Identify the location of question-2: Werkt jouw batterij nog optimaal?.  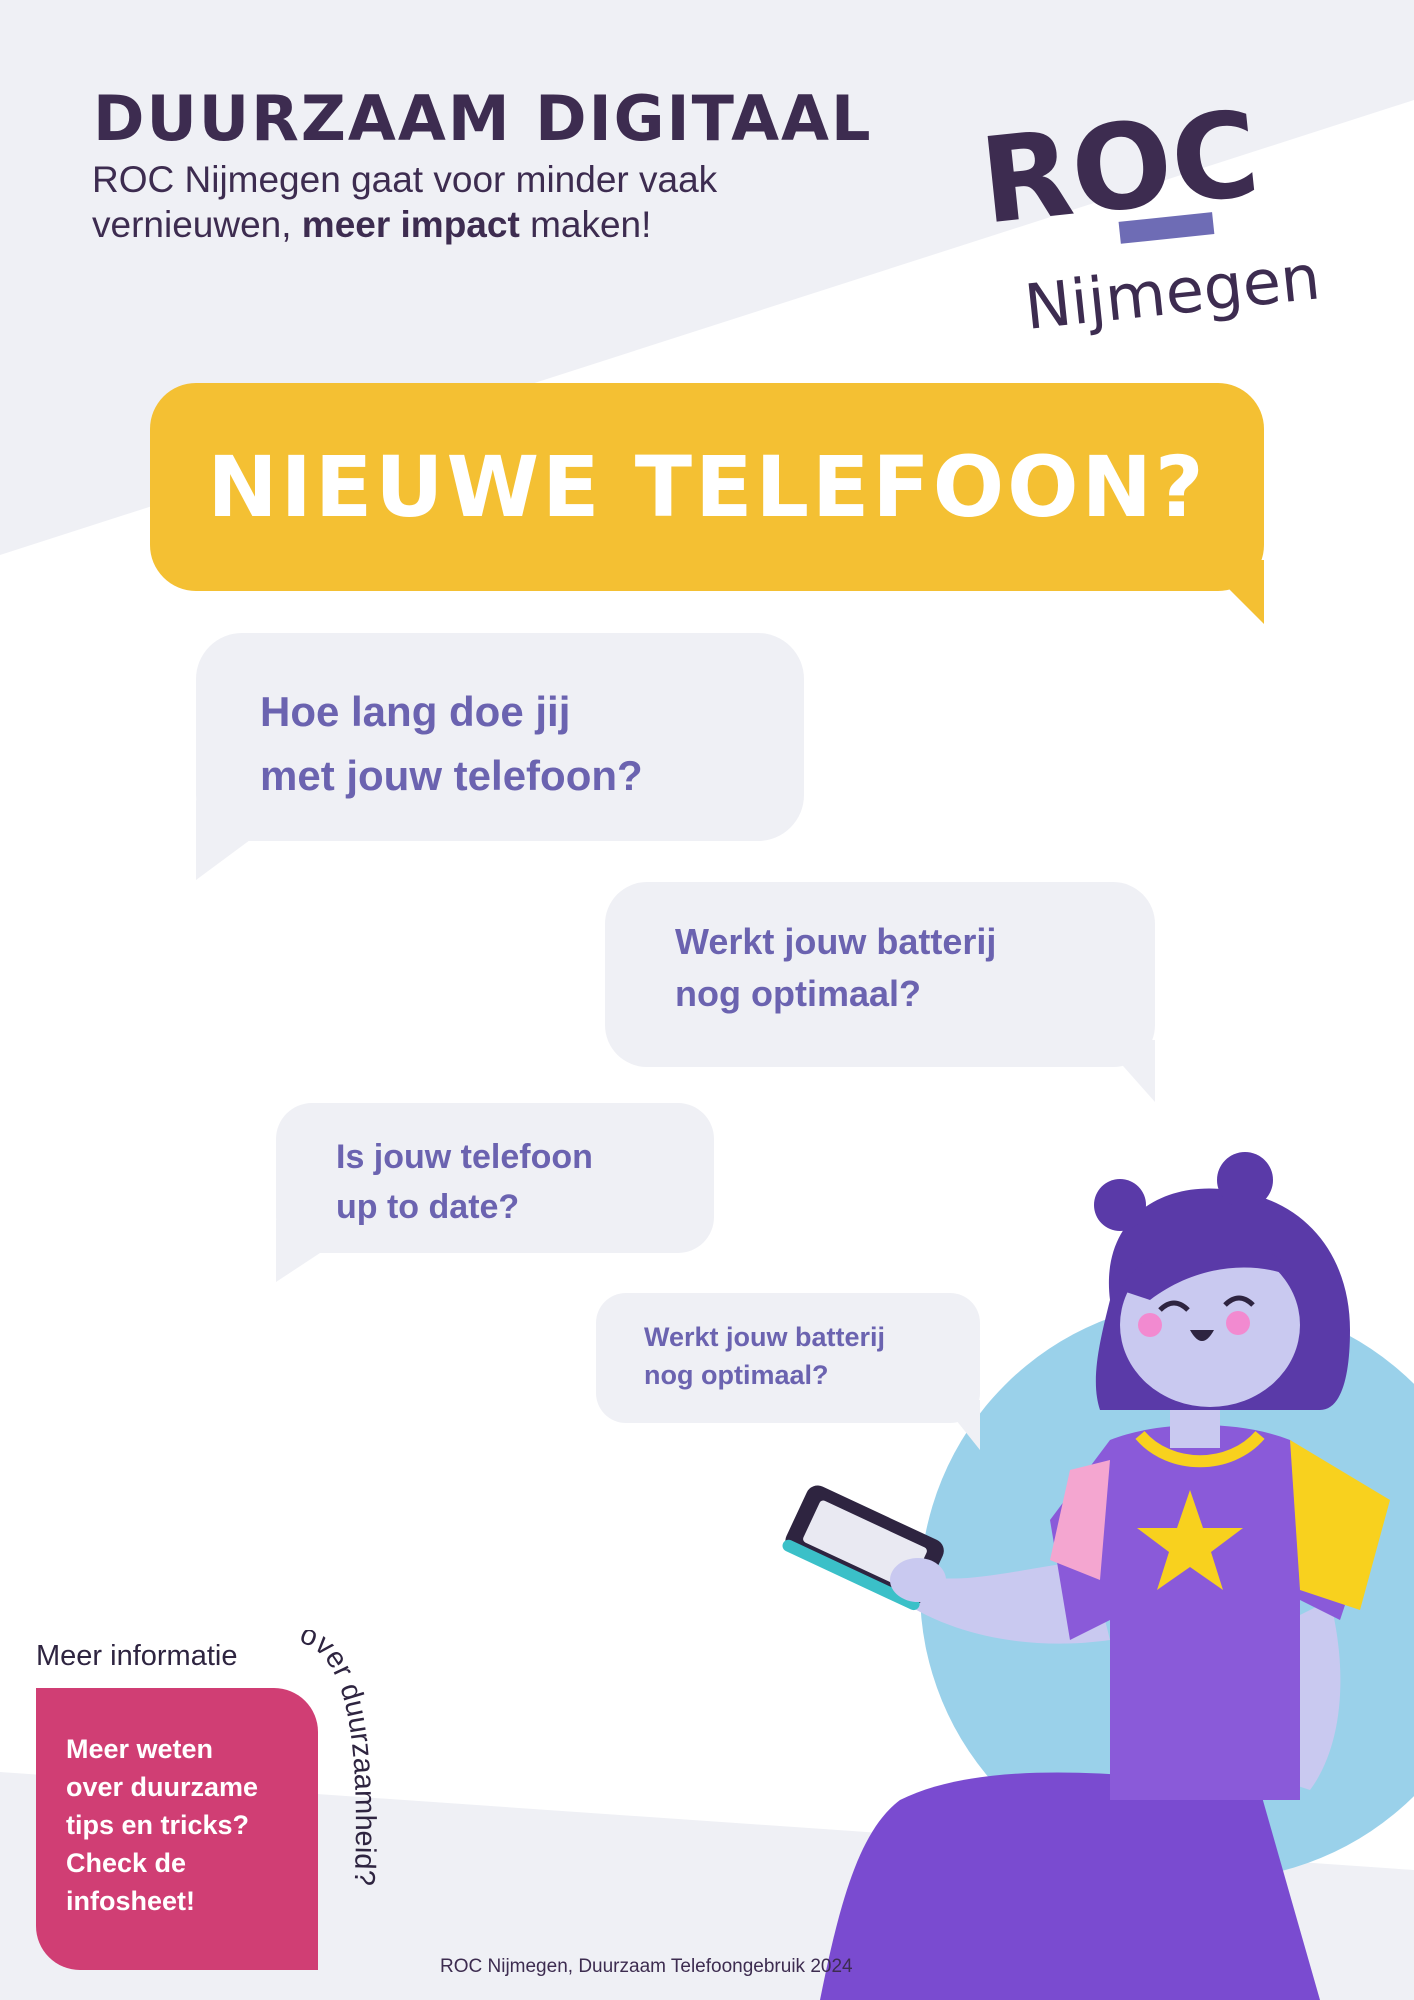
(905, 968).